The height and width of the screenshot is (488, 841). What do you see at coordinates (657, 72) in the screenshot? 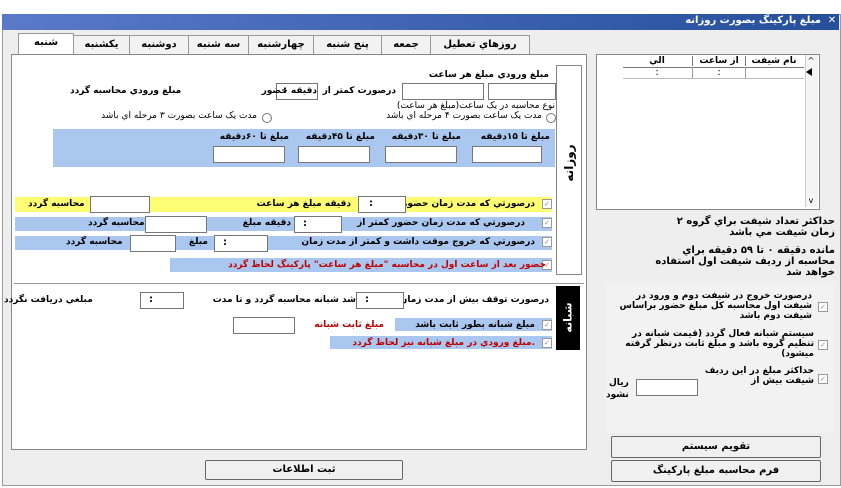
I see `grid-cell-to: :` at bounding box center [657, 72].